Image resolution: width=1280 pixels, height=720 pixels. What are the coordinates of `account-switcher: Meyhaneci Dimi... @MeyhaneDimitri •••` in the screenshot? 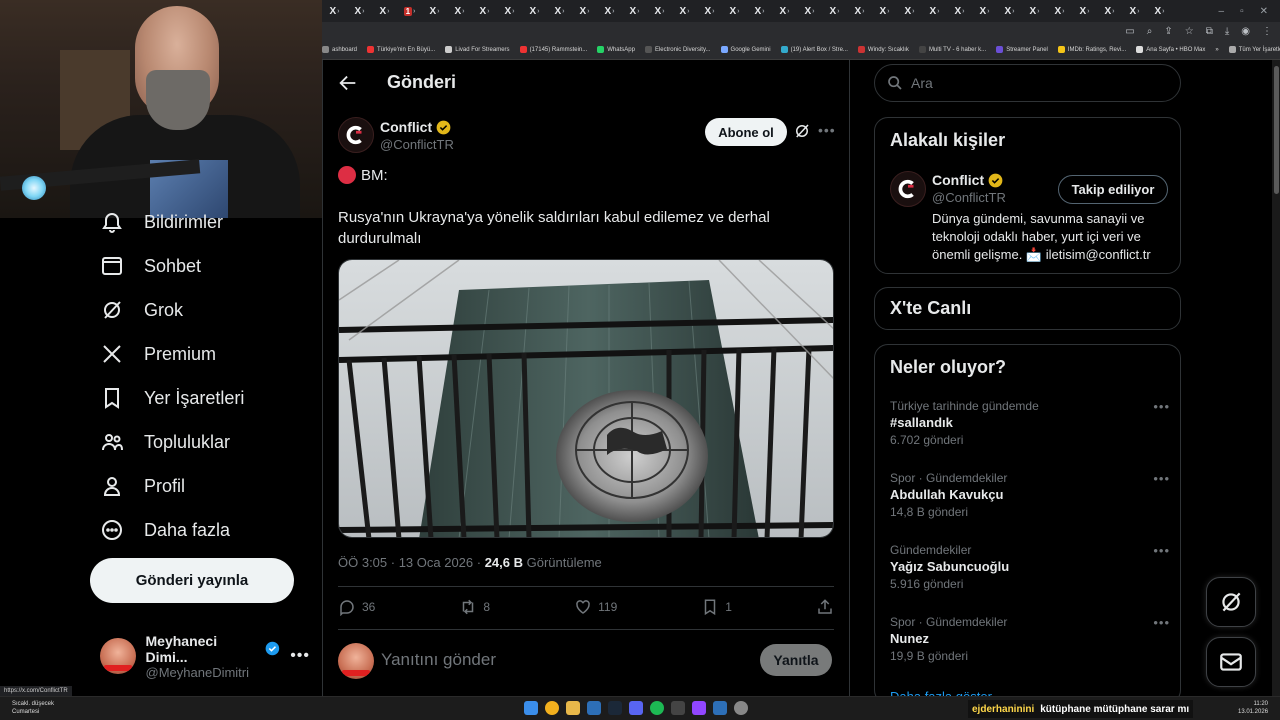 It's located at (205, 656).